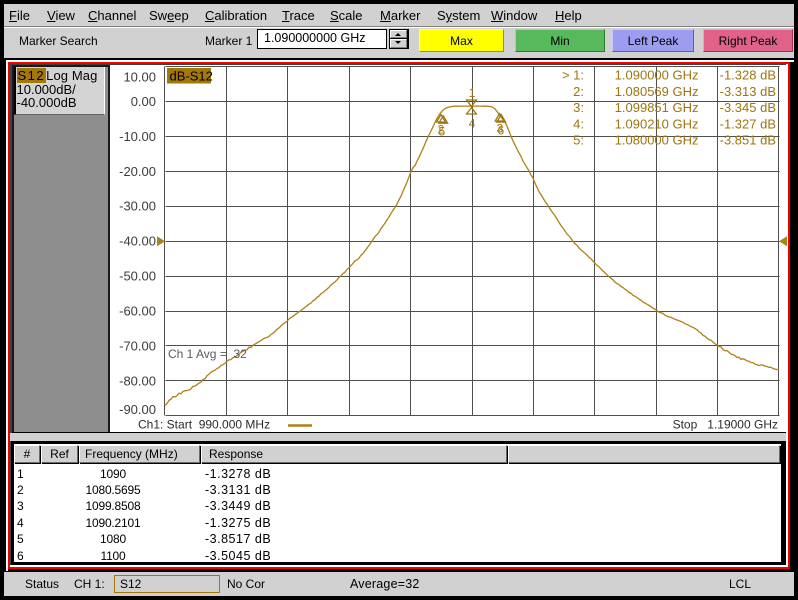 The image size is (798, 600). What do you see at coordinates (137, 409) in the screenshot?
I see `svg-text: -90.00` at bounding box center [137, 409].